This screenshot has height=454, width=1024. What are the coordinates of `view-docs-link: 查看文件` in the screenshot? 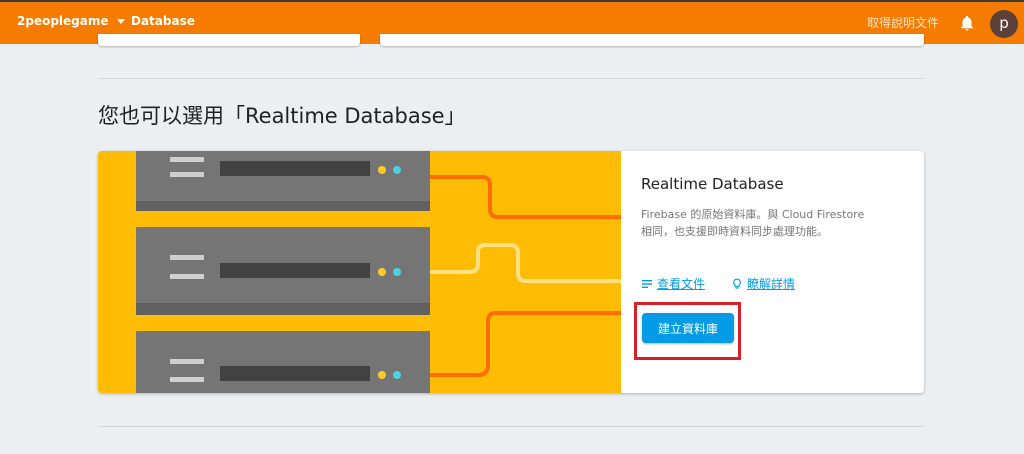 It's located at (673, 283).